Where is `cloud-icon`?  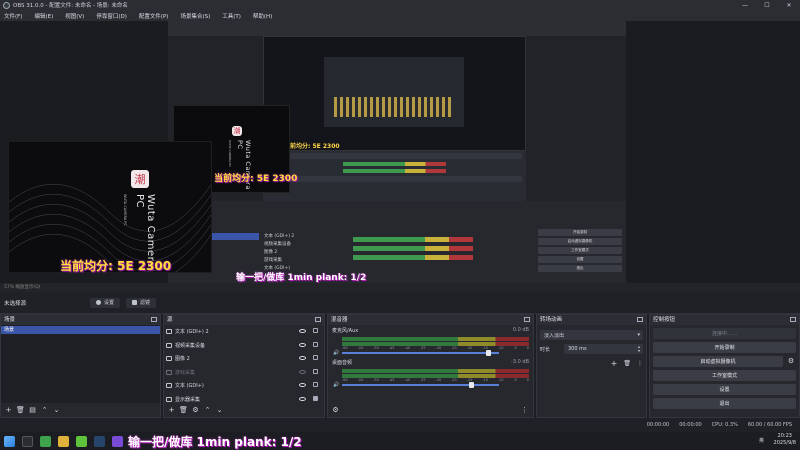
cloud-icon is located at coordinates (169, 332).